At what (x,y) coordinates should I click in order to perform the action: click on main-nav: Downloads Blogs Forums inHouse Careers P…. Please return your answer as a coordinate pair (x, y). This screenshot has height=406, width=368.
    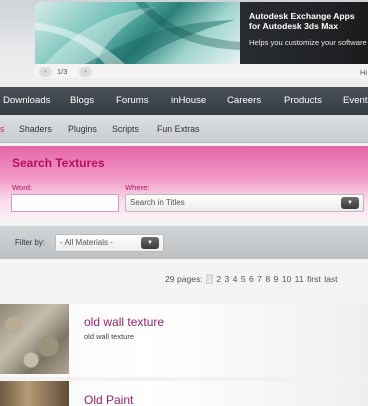
    Looking at the image, I should click on (184, 101).